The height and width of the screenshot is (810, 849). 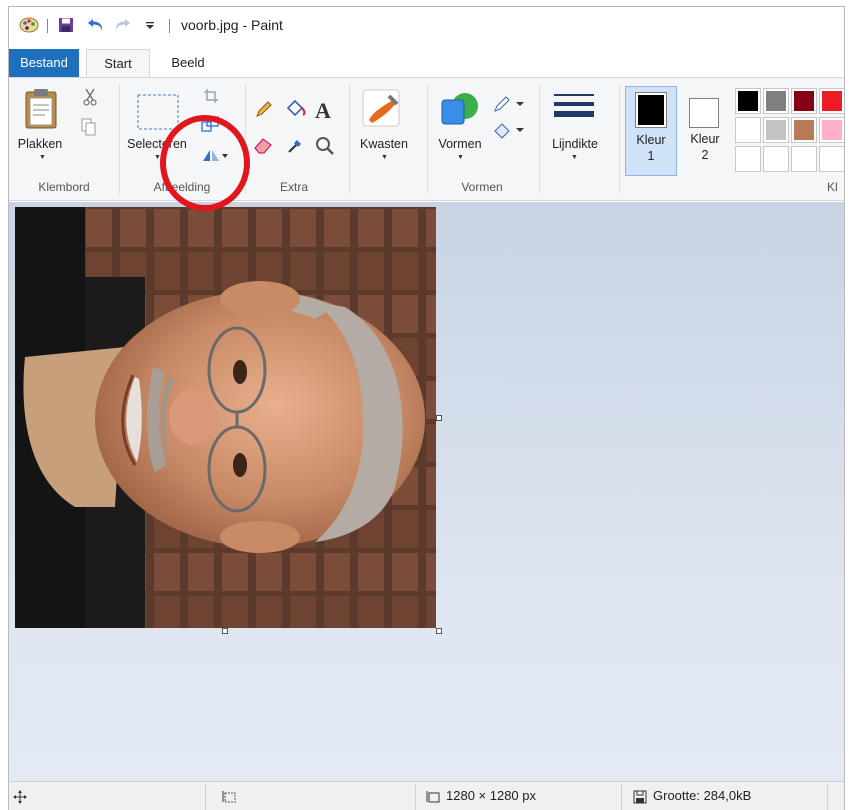 I want to click on color1-button: Kleur 1, so click(x=651, y=131).